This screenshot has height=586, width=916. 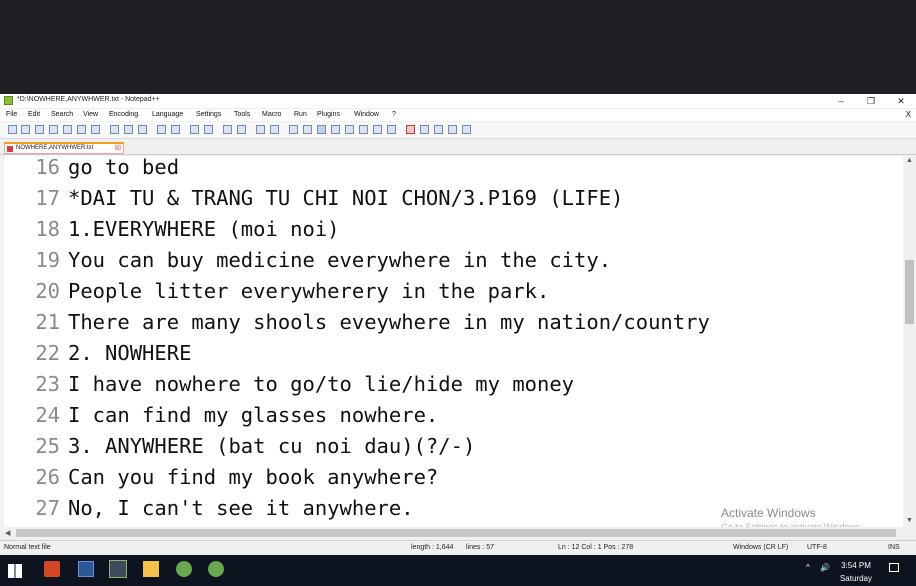 I want to click on print-icon, so click(x=95, y=129).